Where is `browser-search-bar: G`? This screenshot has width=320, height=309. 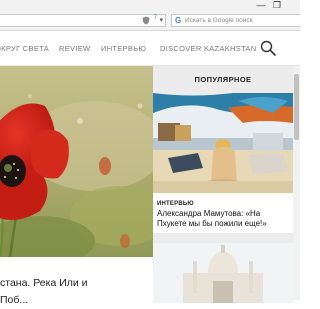 browser-search-bar: G is located at coordinates (235, 20).